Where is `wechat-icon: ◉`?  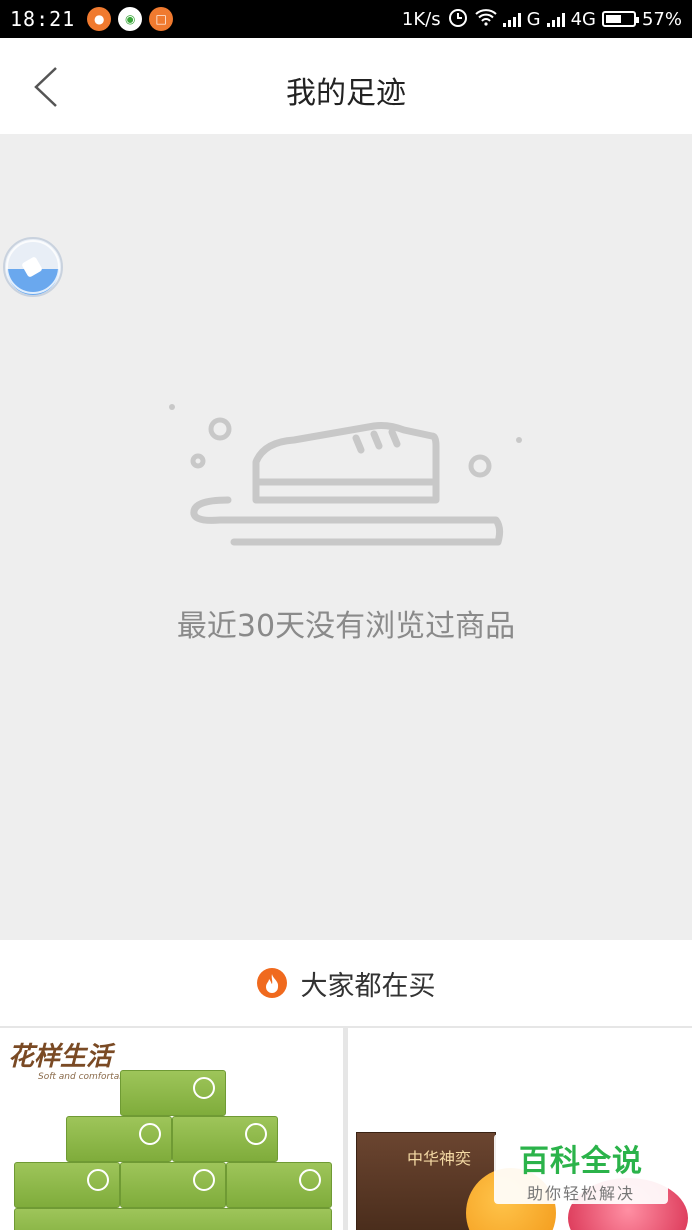
wechat-icon: ◉ is located at coordinates (130, 19).